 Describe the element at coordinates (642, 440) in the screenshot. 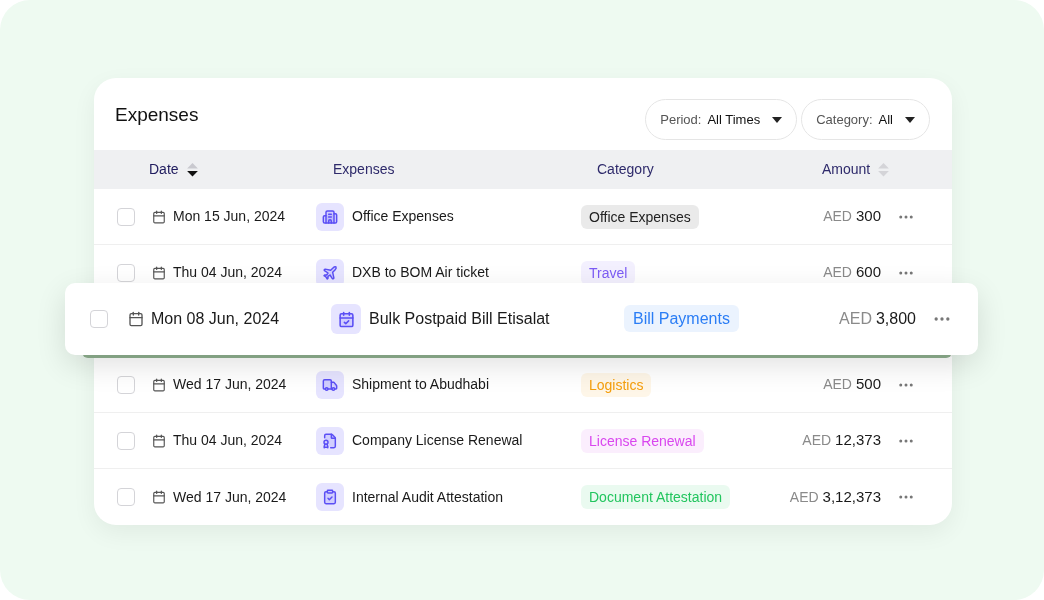

I see `category-tag: License Renewal` at that location.